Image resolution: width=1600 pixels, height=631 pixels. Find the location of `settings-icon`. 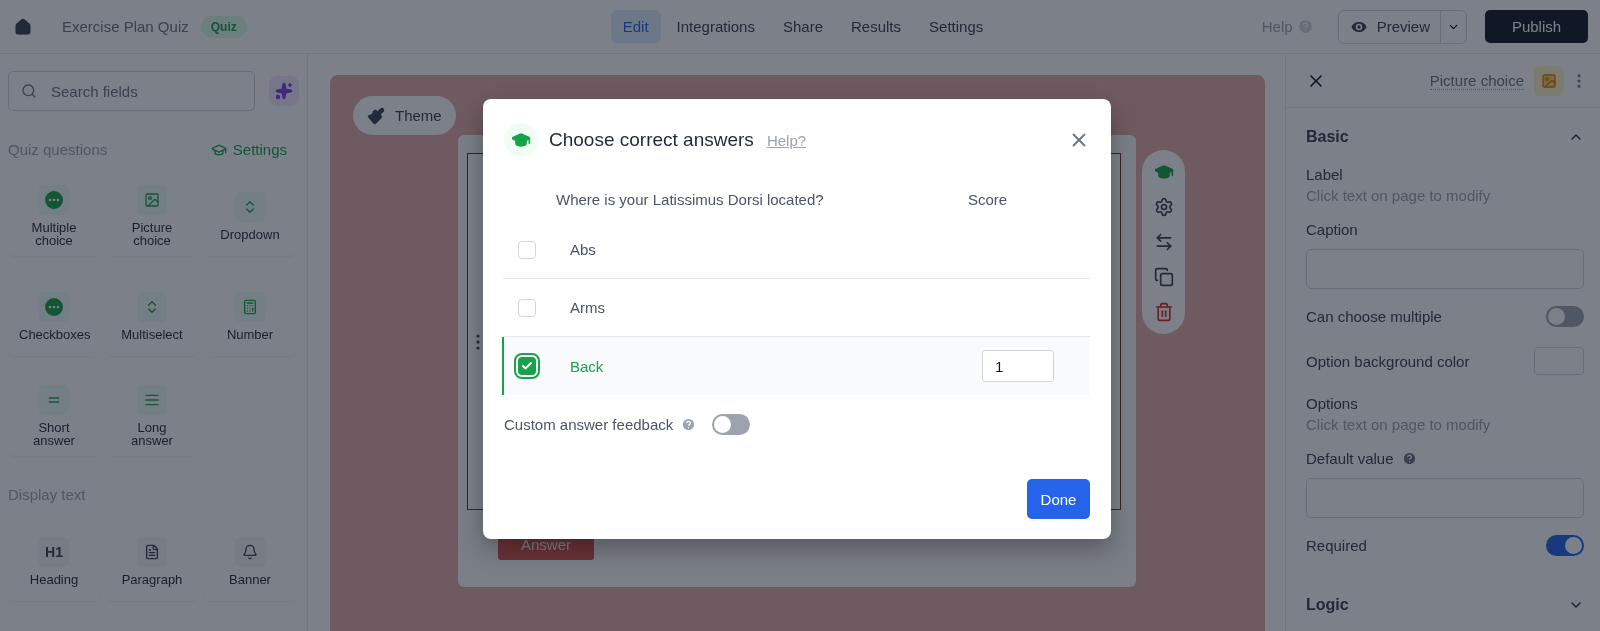

settings-icon is located at coordinates (1163, 207).